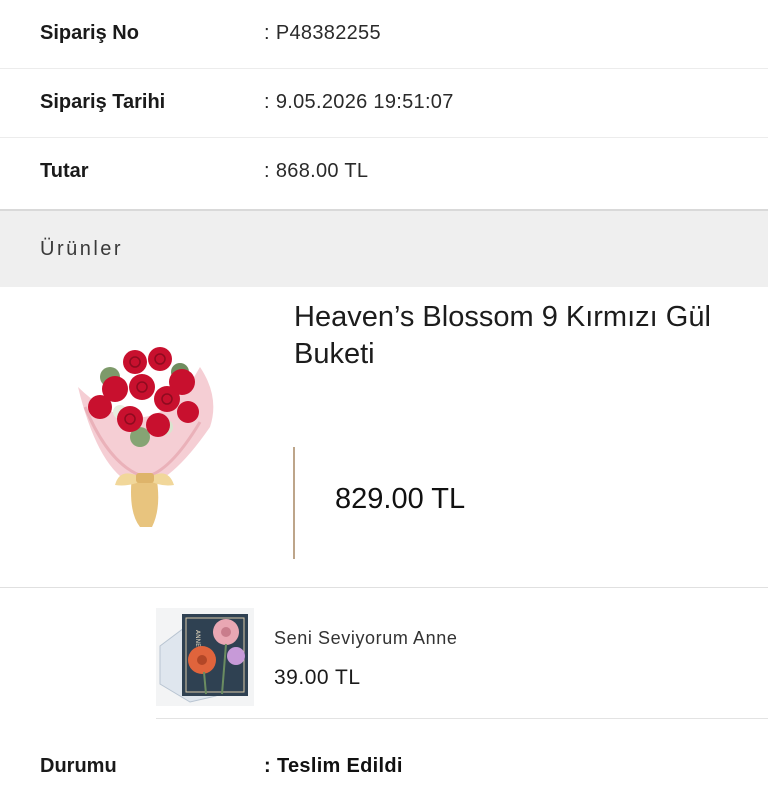 The image size is (768, 803). I want to click on order-total-label: Tutar, so click(64, 171).